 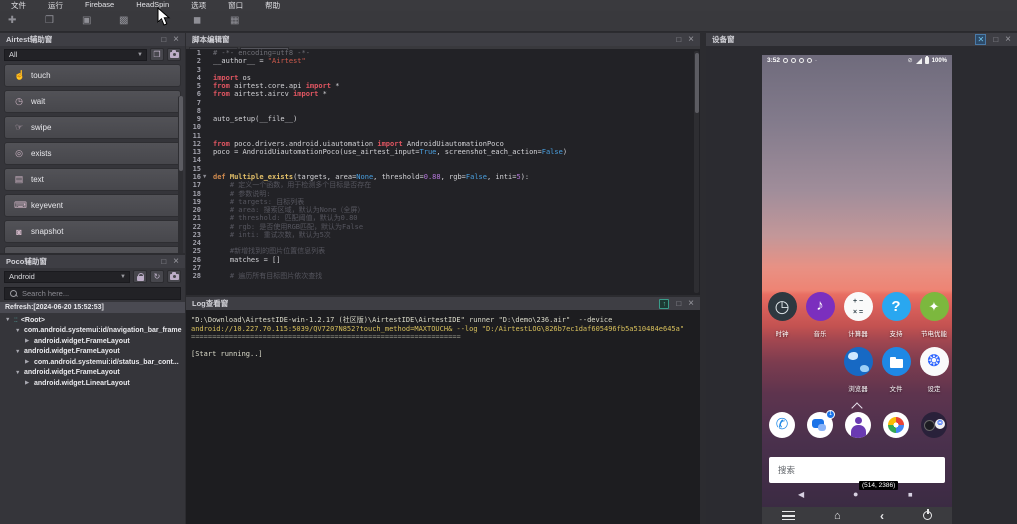 What do you see at coordinates (18, 5) in the screenshot?
I see `menu-item: 文件` at bounding box center [18, 5].